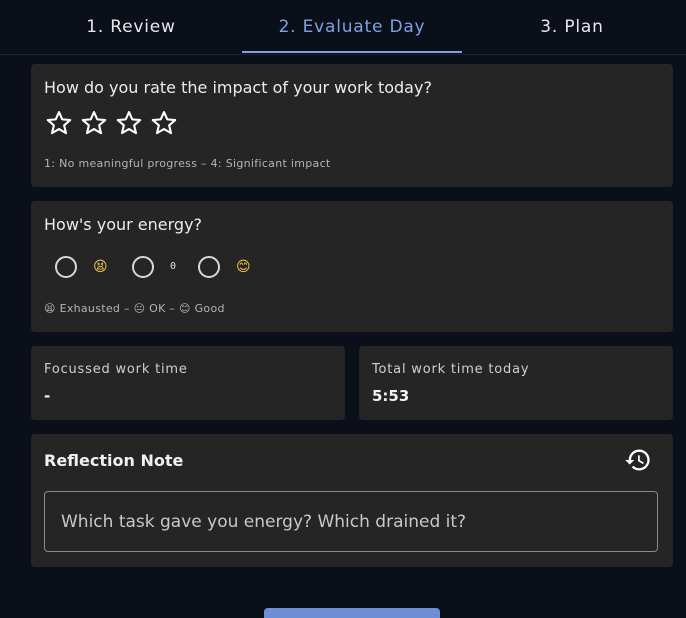 This screenshot has width=686, height=618. I want to click on energy-radio-ok, so click(143, 267).